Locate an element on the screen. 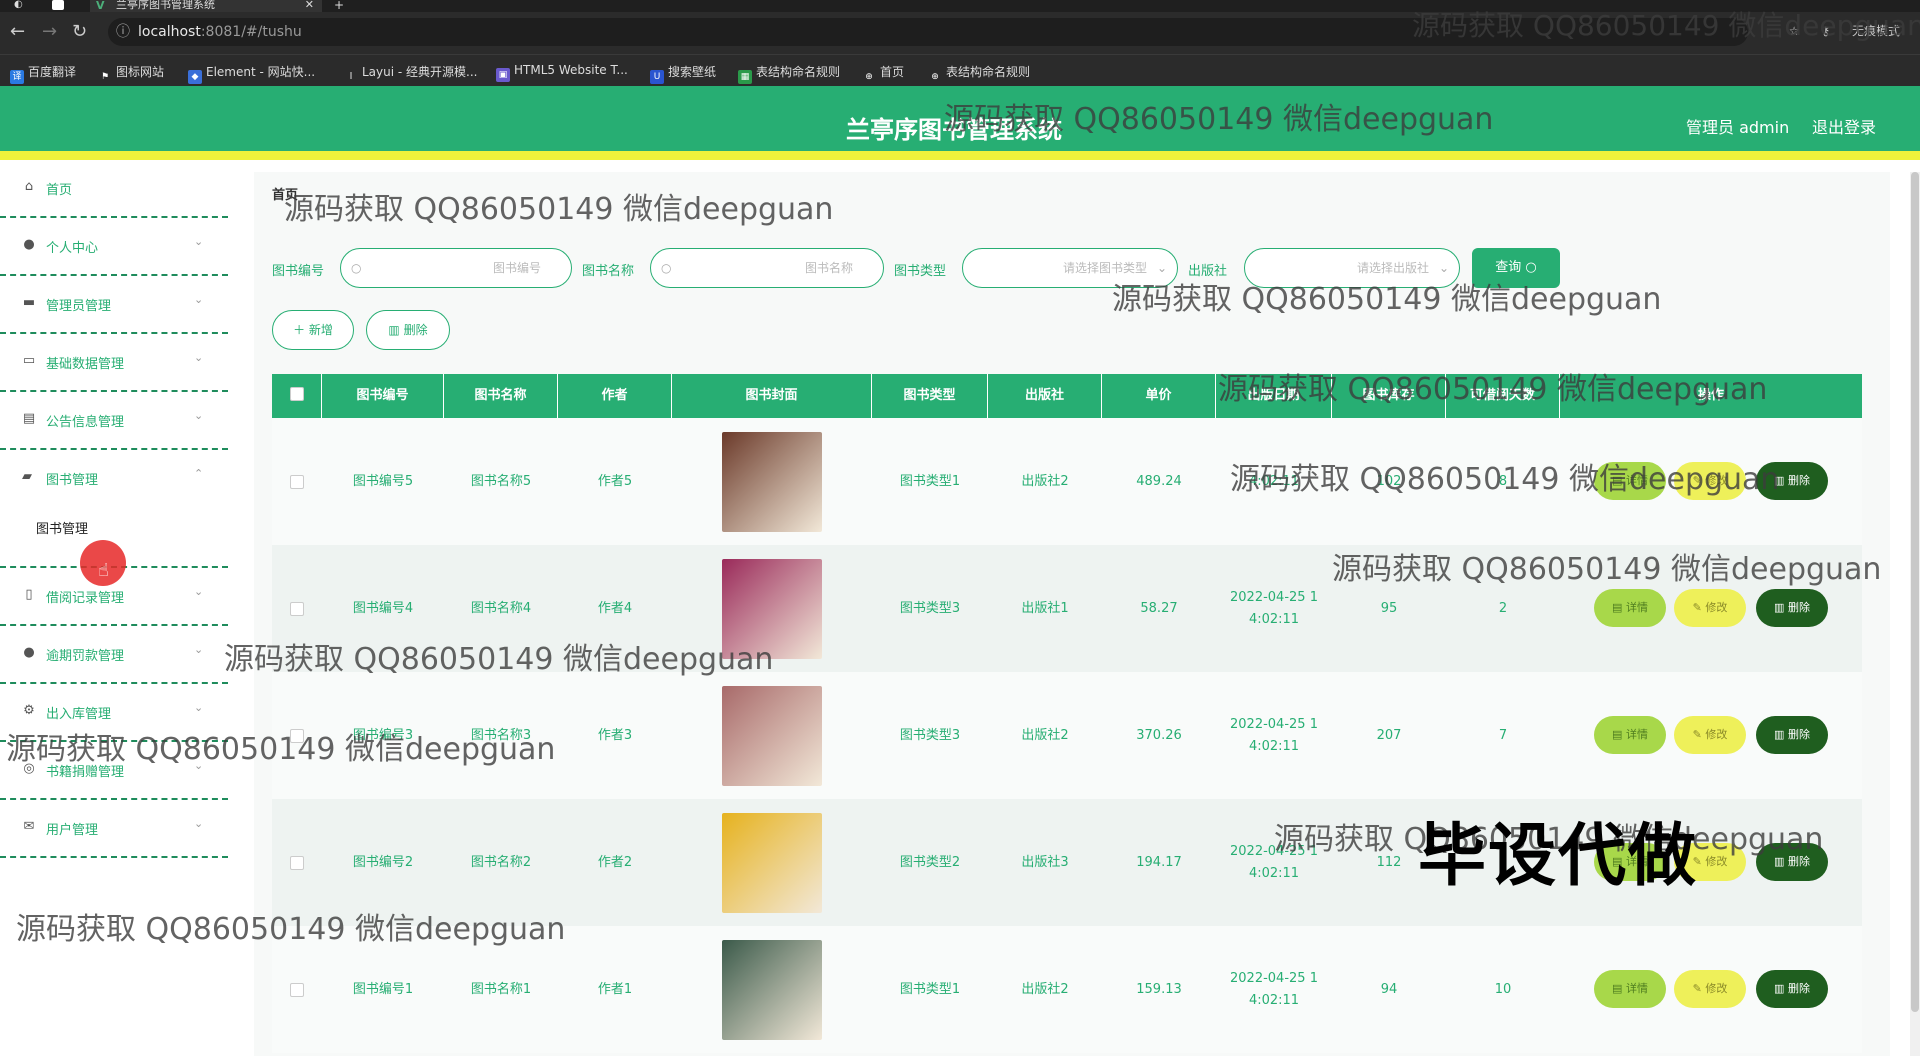 This screenshot has width=1920, height=1056. col-price: 单价 is located at coordinates (1159, 396).